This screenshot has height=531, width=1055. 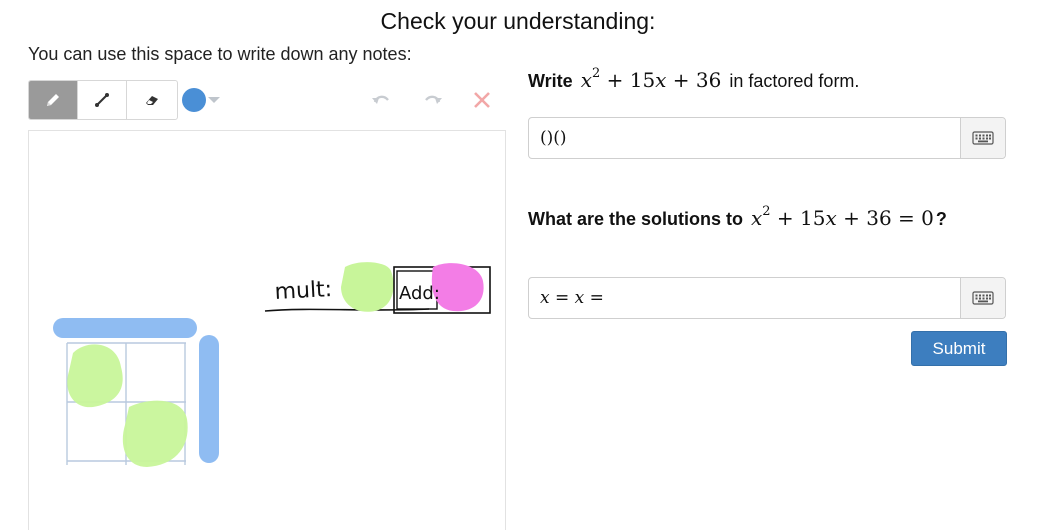 I want to click on clear-icon, so click(x=482, y=100).